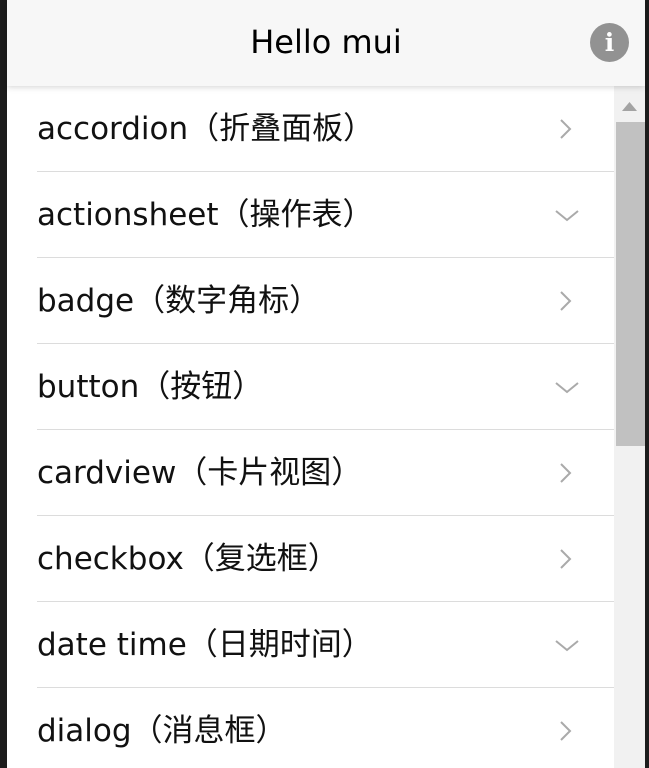 The height and width of the screenshot is (768, 649). I want to click on scrollbar-thumb, so click(630, 284).